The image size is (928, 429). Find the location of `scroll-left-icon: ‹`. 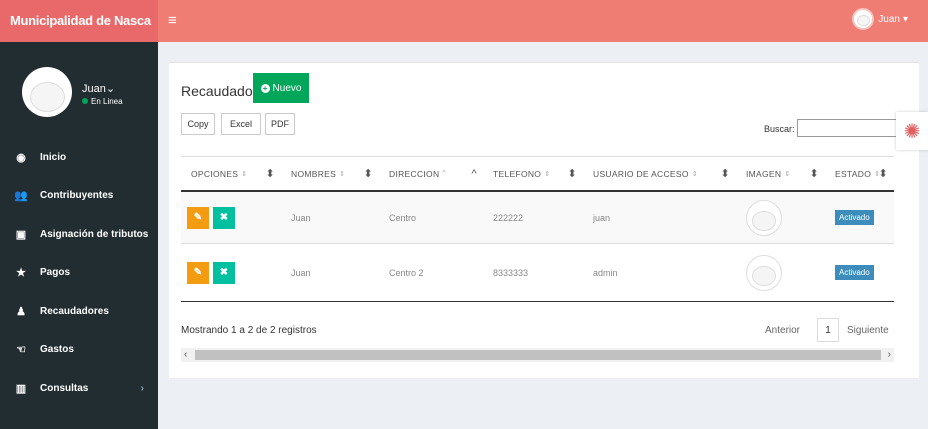

scroll-left-icon: ‹ is located at coordinates (185, 355).